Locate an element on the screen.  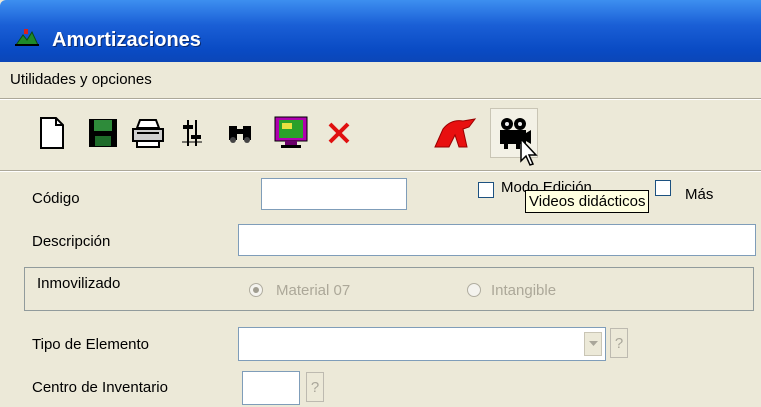
codigo-input is located at coordinates (334, 194).